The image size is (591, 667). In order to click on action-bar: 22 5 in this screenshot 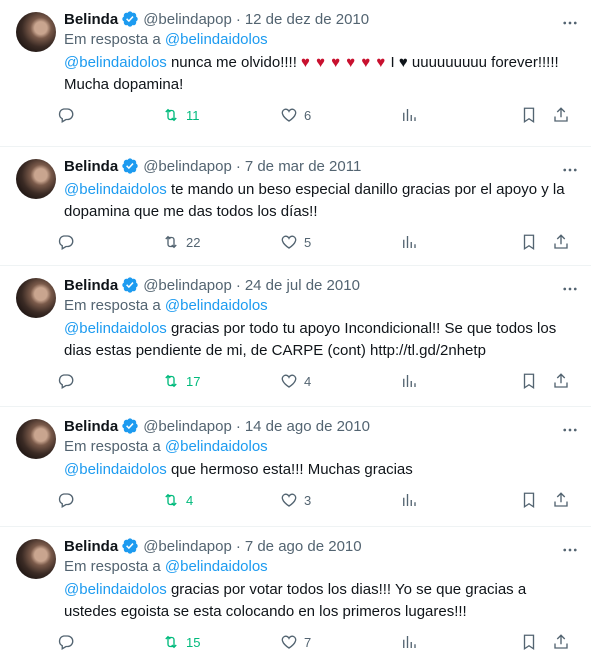, I will do `click(316, 244)`.